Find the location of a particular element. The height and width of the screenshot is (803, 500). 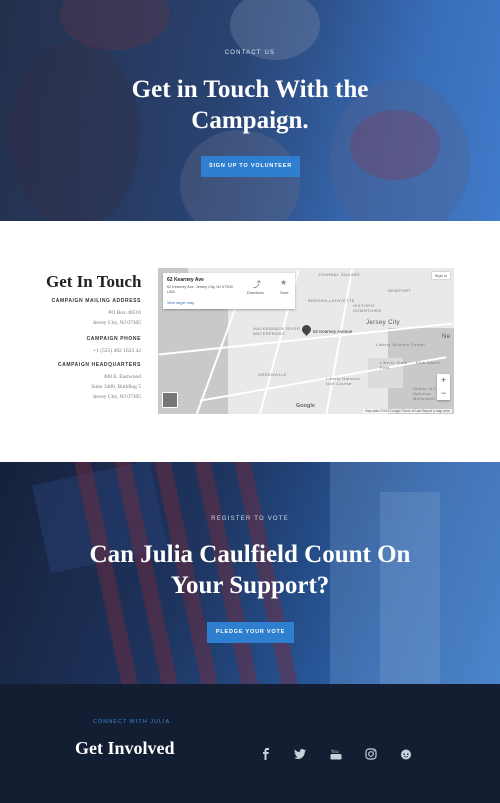

directions-link: Directions is located at coordinates (255, 293).